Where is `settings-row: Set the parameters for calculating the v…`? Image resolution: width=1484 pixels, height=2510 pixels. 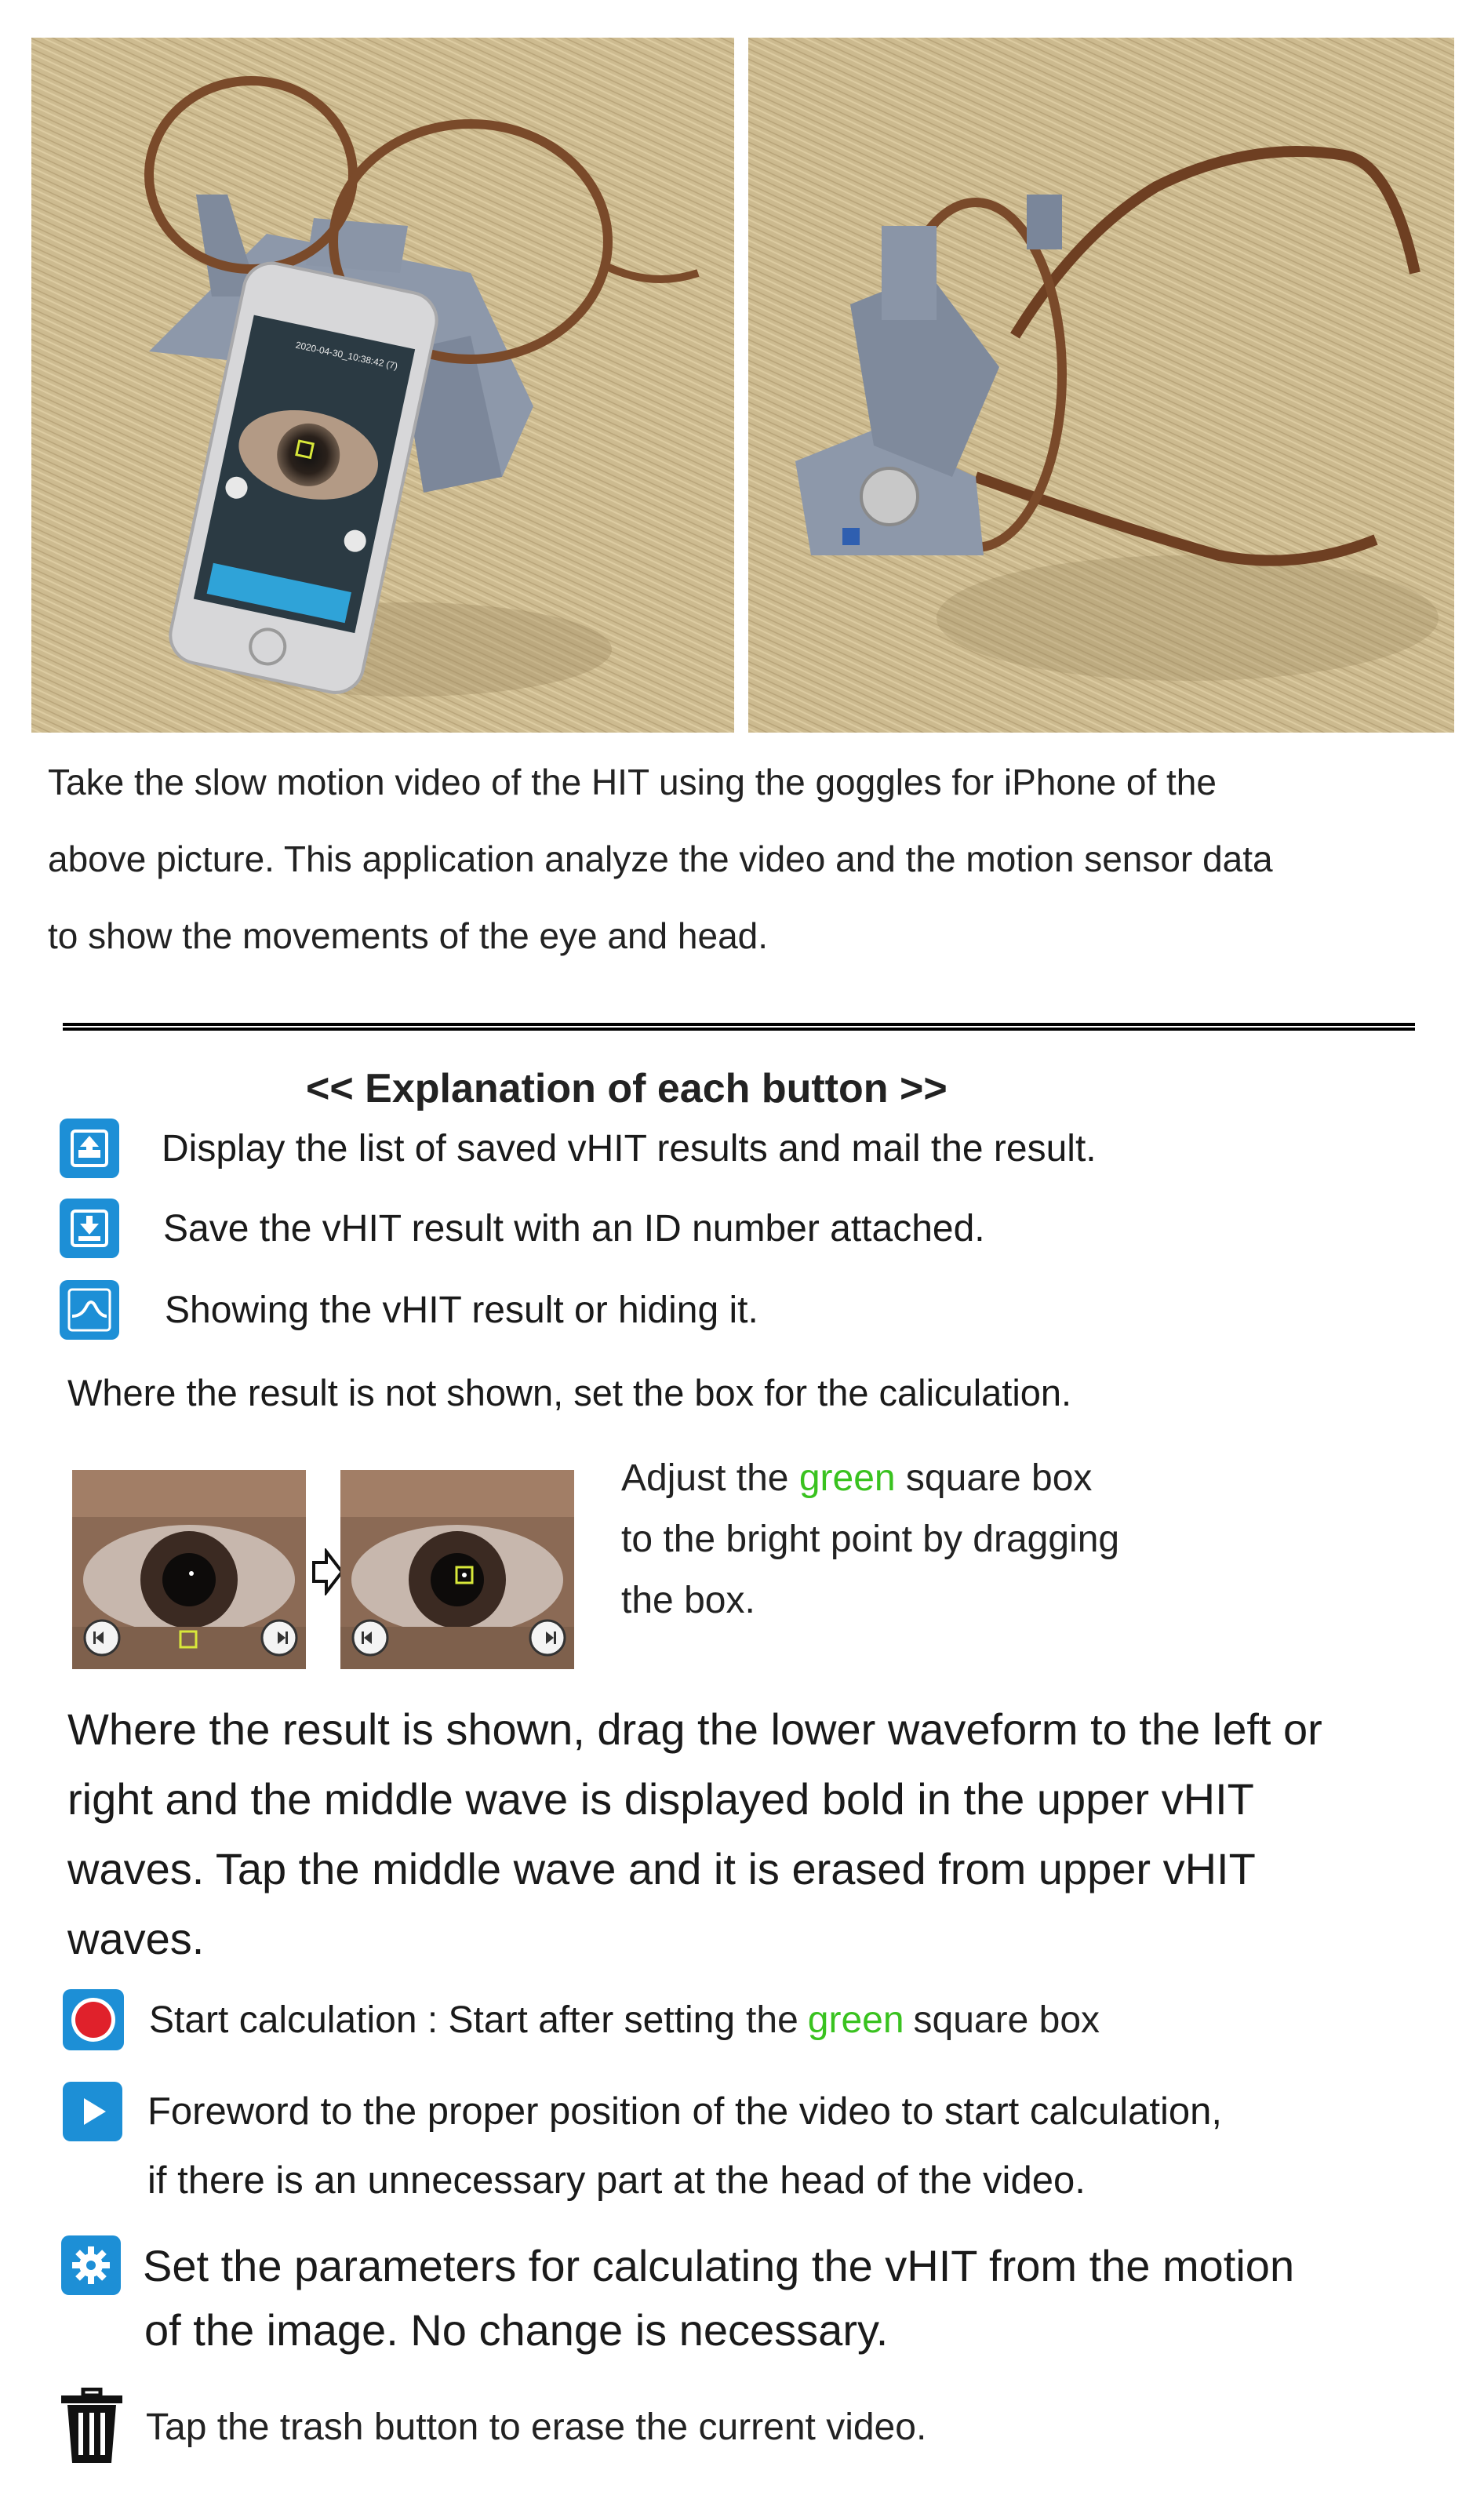
settings-row: Set the parameters for calculating the v… is located at coordinates (677, 2265).